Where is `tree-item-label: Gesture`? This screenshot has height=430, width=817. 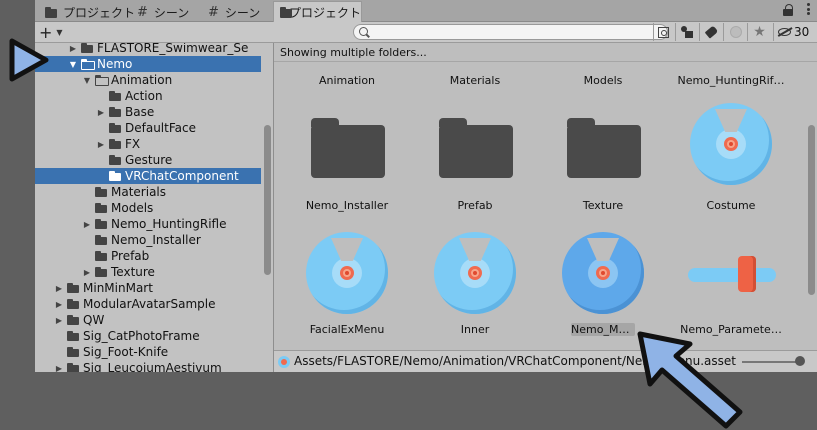 tree-item-label: Gesture is located at coordinates (149, 160).